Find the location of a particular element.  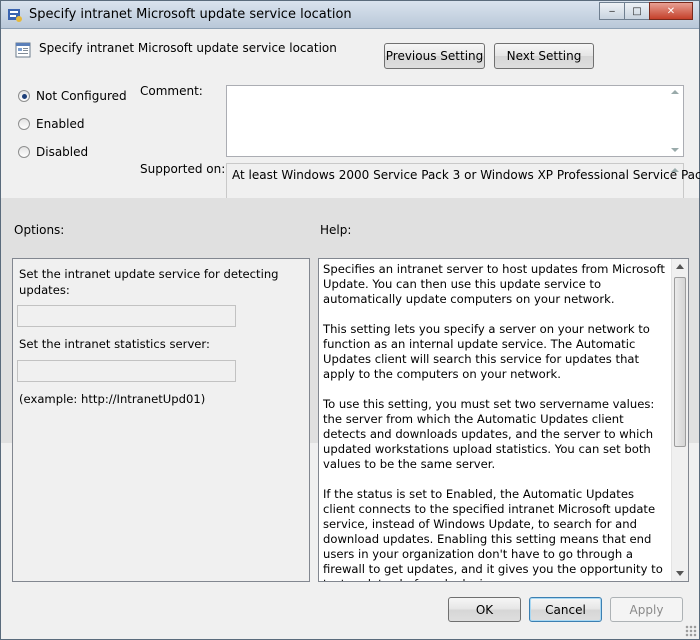

comment-textarea is located at coordinates (455, 121).